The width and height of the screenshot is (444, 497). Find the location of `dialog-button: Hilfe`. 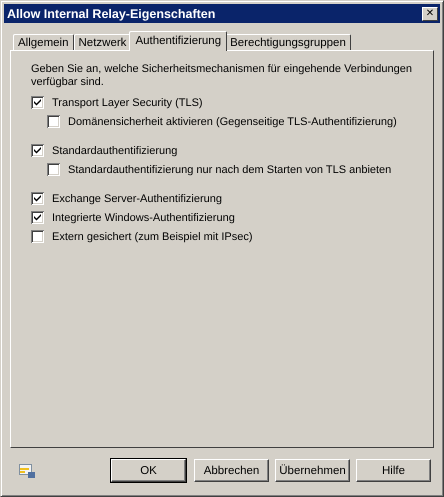

dialog-button: Hilfe is located at coordinates (393, 470).